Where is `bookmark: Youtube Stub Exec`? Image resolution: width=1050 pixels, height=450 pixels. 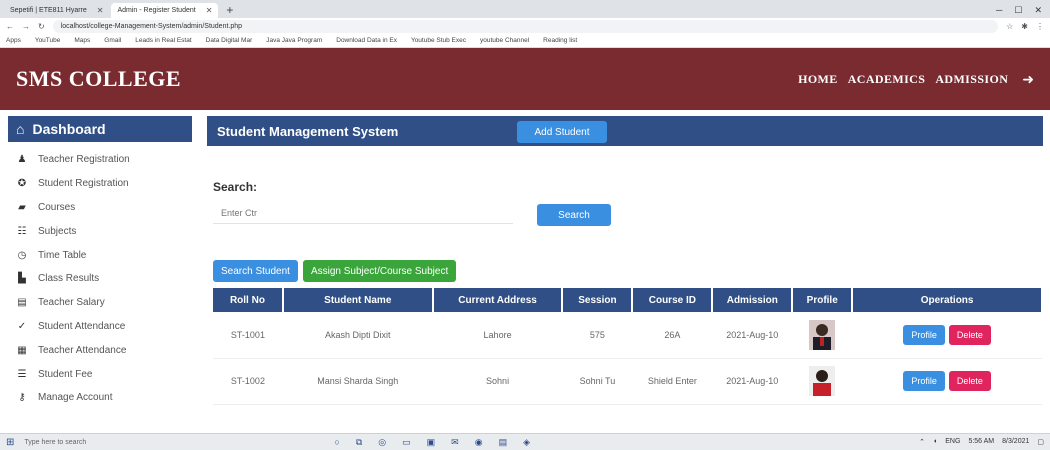
bookmark: Youtube Stub Exec is located at coordinates (438, 40).